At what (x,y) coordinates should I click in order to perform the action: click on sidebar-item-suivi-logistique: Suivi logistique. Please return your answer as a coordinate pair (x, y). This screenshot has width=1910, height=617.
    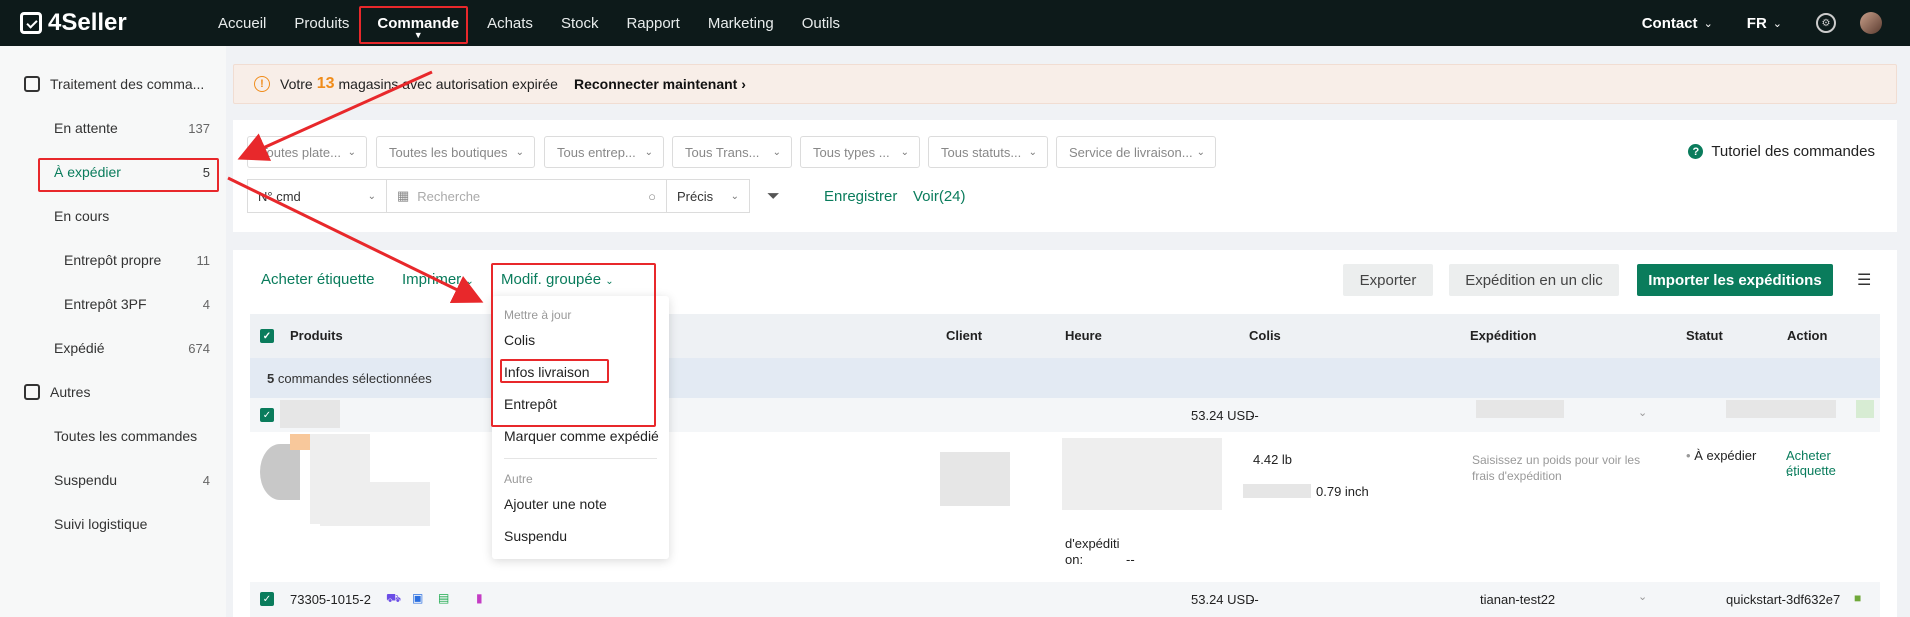
    Looking at the image, I should click on (113, 524).